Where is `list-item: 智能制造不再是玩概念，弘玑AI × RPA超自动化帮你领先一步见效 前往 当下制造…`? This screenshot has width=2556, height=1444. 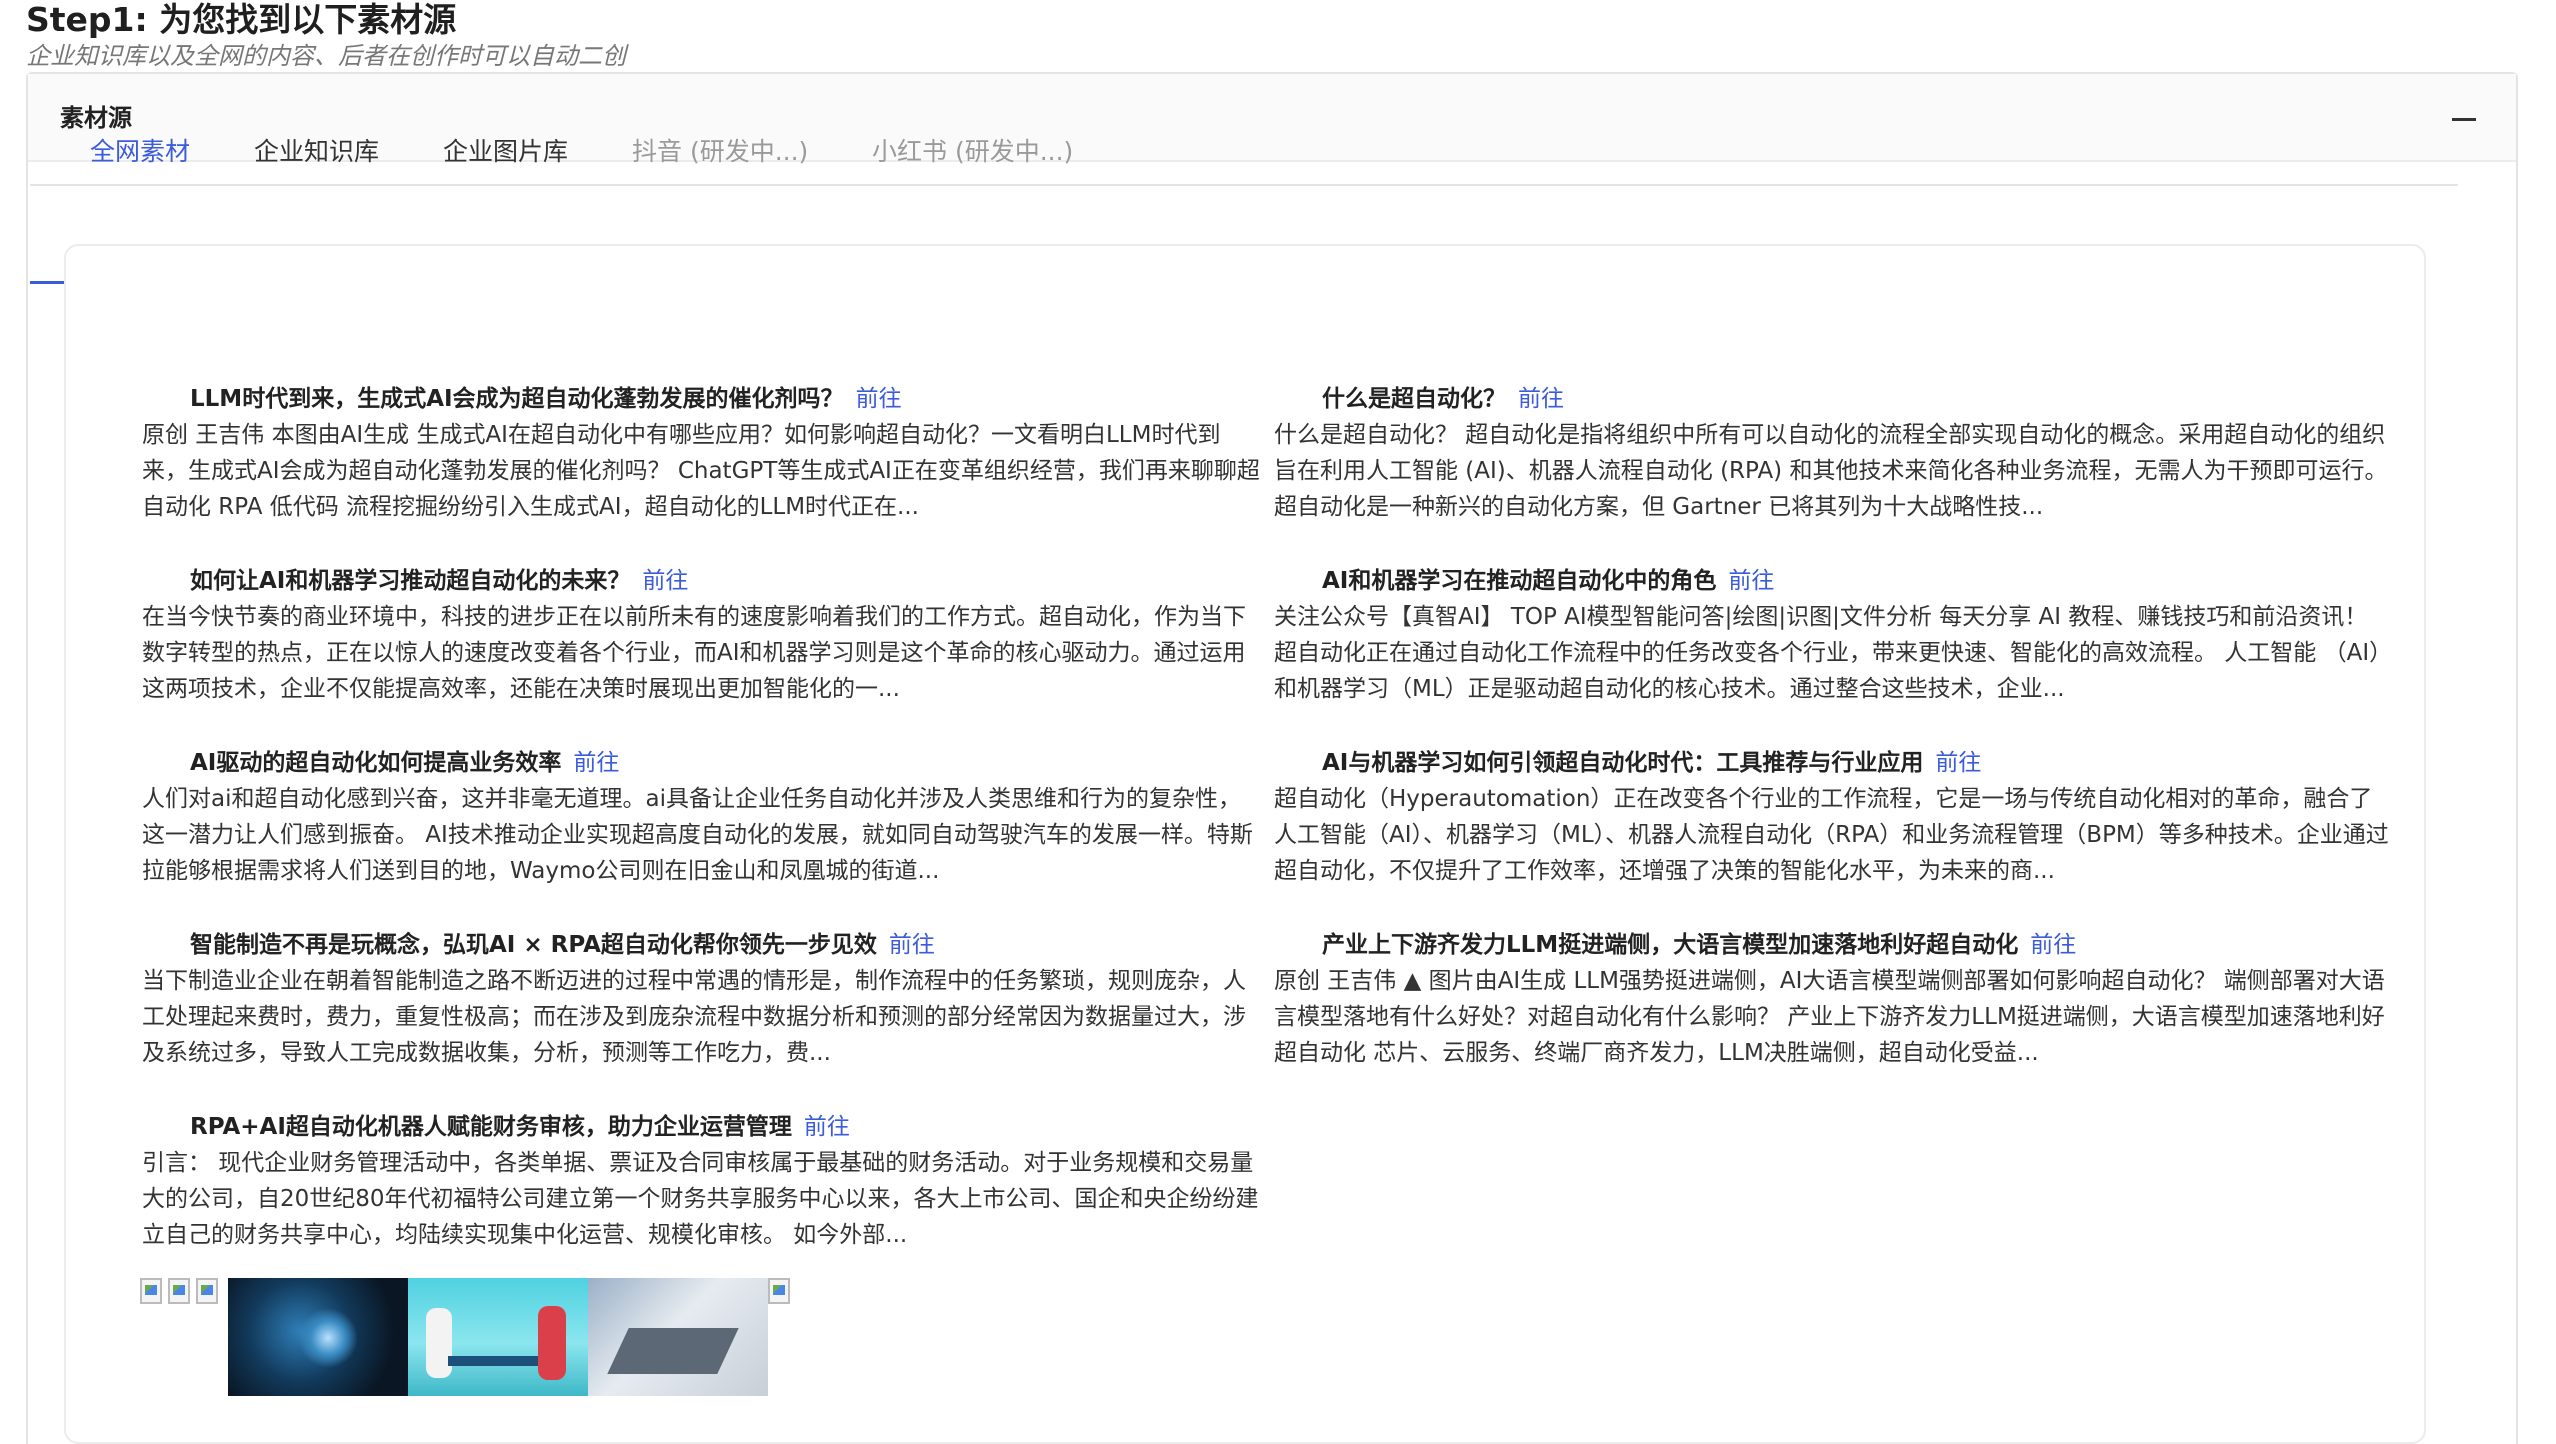 list-item: 智能制造不再是玩概念，弘玑AI × RPA超自动化帮你领先一步见效 前往 当下制造… is located at coordinates (702, 999).